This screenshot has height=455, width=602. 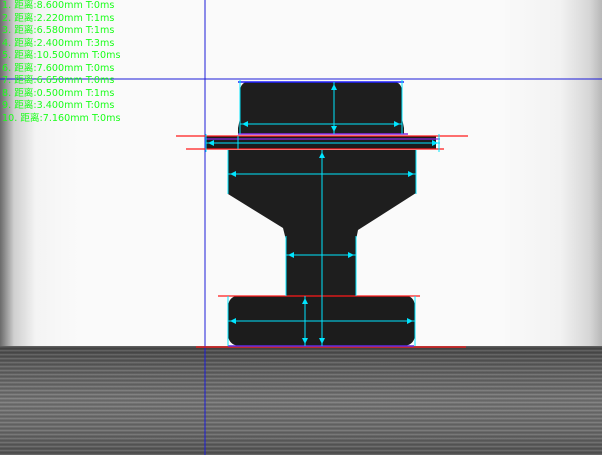 What do you see at coordinates (58, 18) in the screenshot?
I see `measurement-row: 2. 距离:2.220mm T:1ms` at bounding box center [58, 18].